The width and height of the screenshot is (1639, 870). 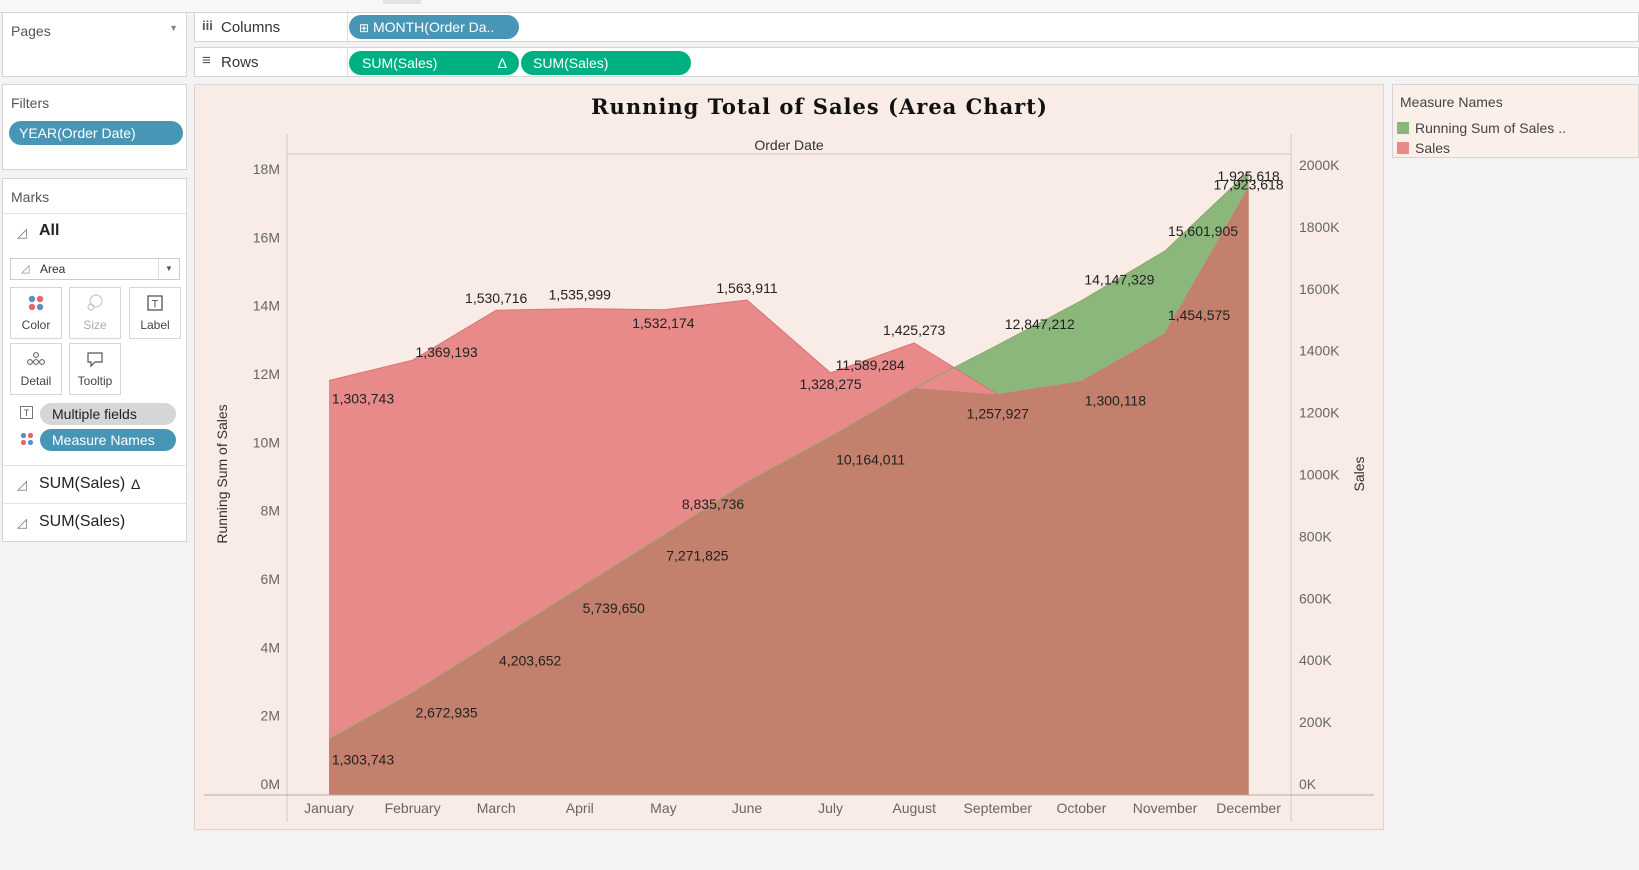 What do you see at coordinates (329, 808) in the screenshot?
I see `x-tick-label: January` at bounding box center [329, 808].